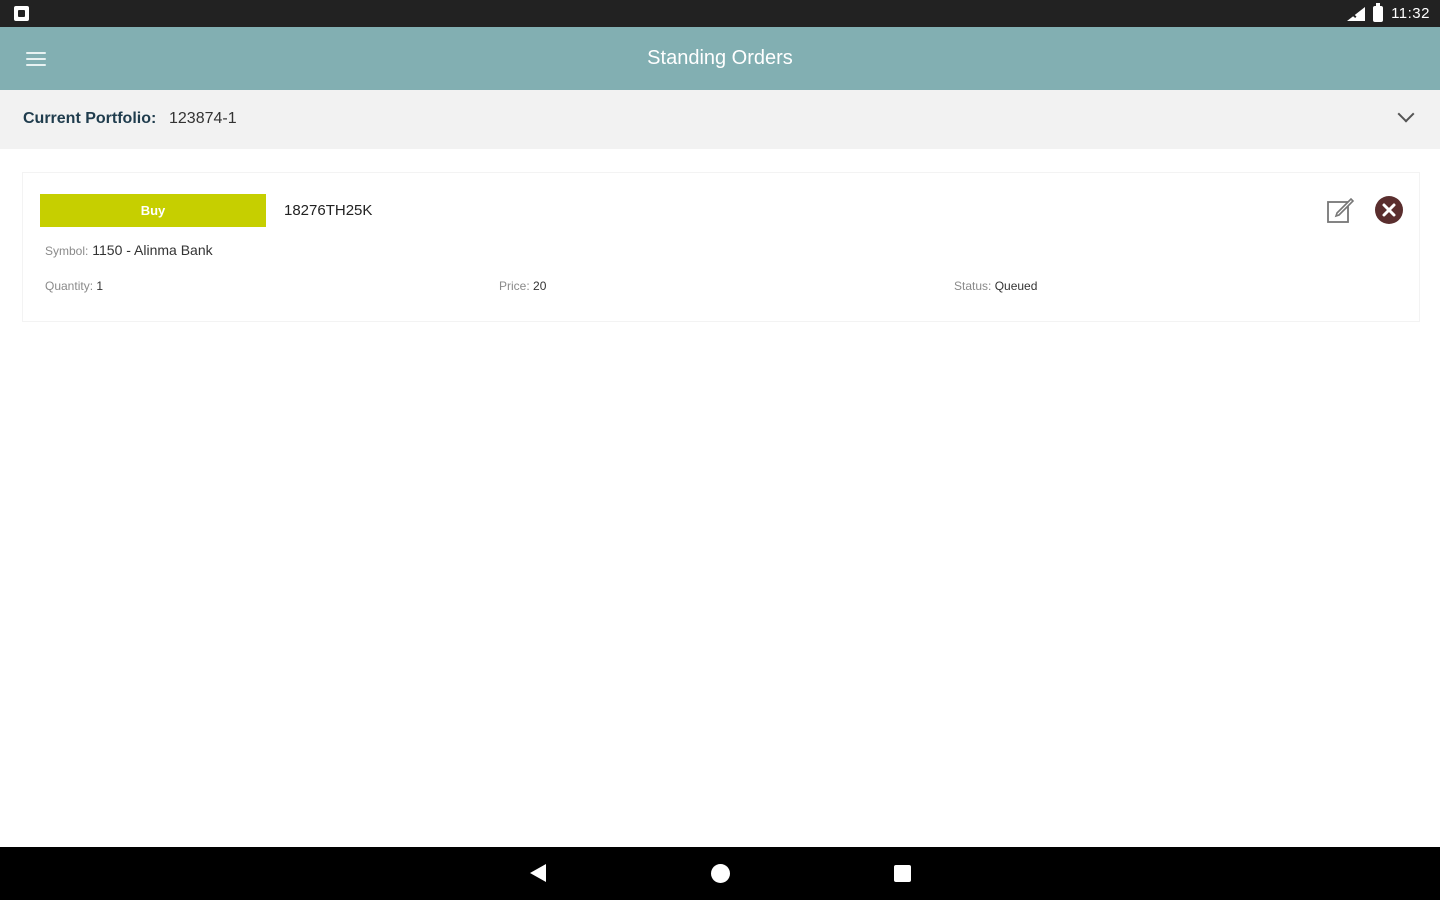 The image size is (1440, 900). I want to click on app-notification-icon, so click(21, 13).